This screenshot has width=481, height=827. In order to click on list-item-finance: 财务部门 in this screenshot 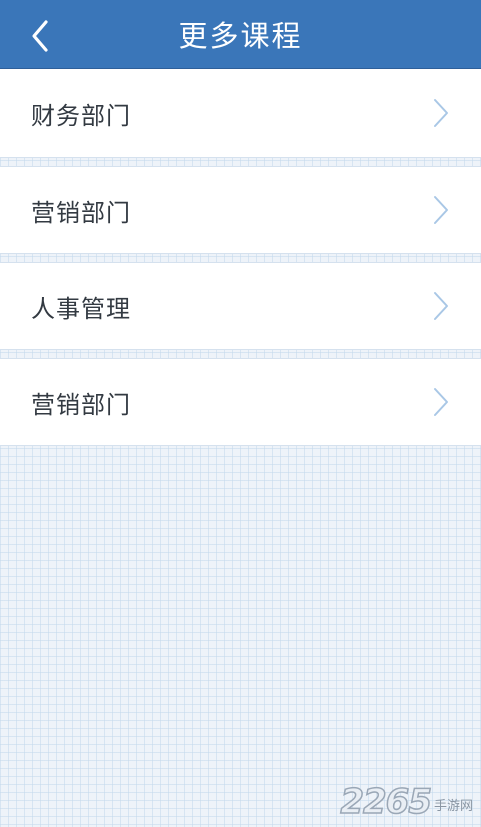, I will do `click(240, 113)`.